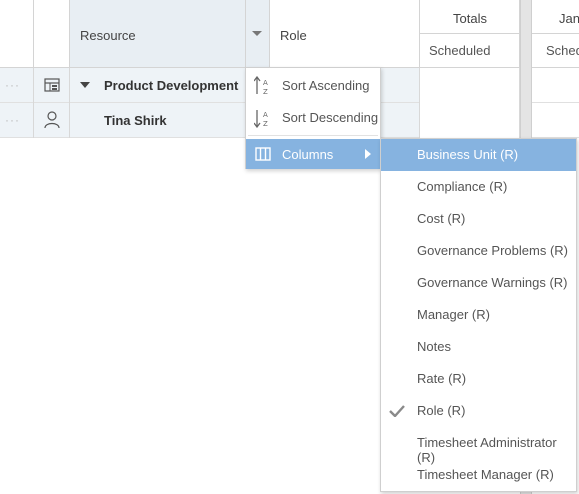 The image size is (579, 494). What do you see at coordinates (453, 314) in the screenshot?
I see `column-option-label: Manager (R)` at bounding box center [453, 314].